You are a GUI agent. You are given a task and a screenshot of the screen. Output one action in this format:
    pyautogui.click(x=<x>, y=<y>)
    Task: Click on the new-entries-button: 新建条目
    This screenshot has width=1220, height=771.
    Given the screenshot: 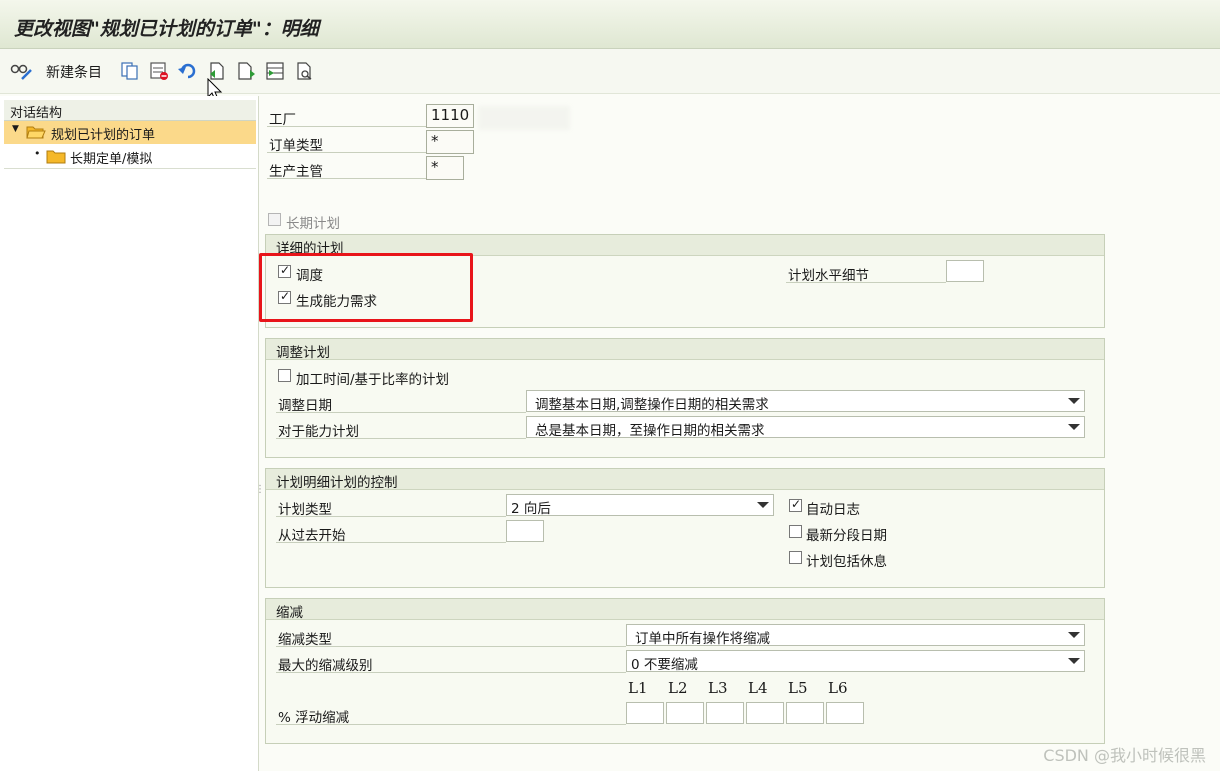 What is the action you would take?
    pyautogui.click(x=74, y=72)
    